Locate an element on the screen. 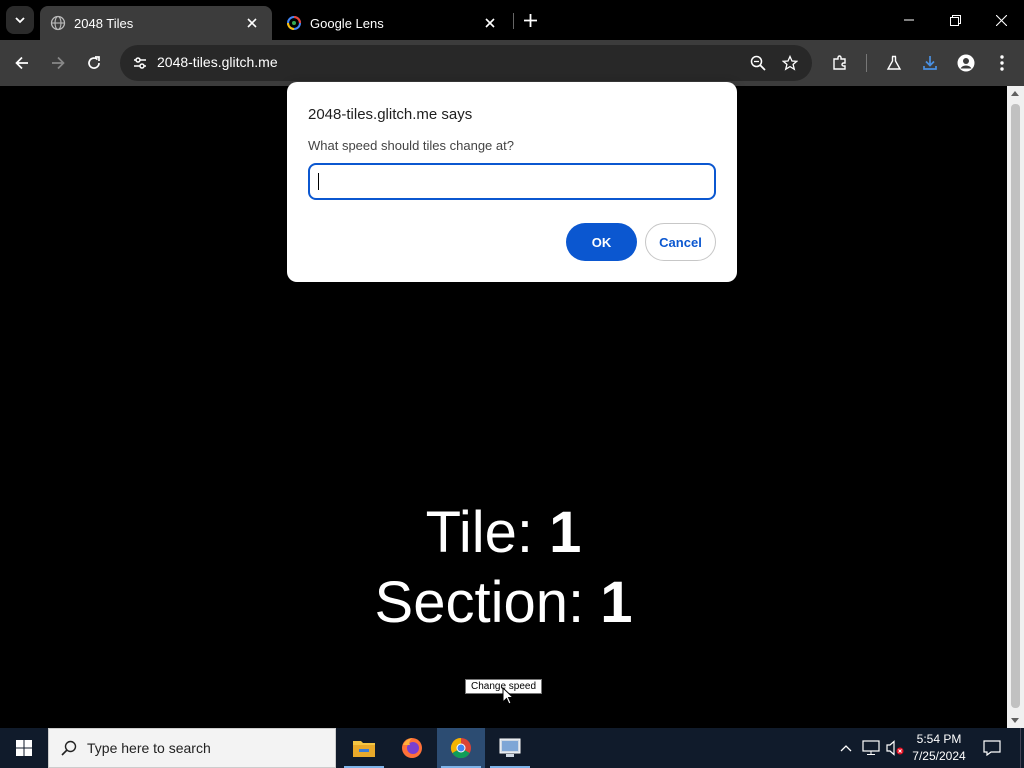  scroll-down-arrow-icon is located at coordinates (1015, 720).